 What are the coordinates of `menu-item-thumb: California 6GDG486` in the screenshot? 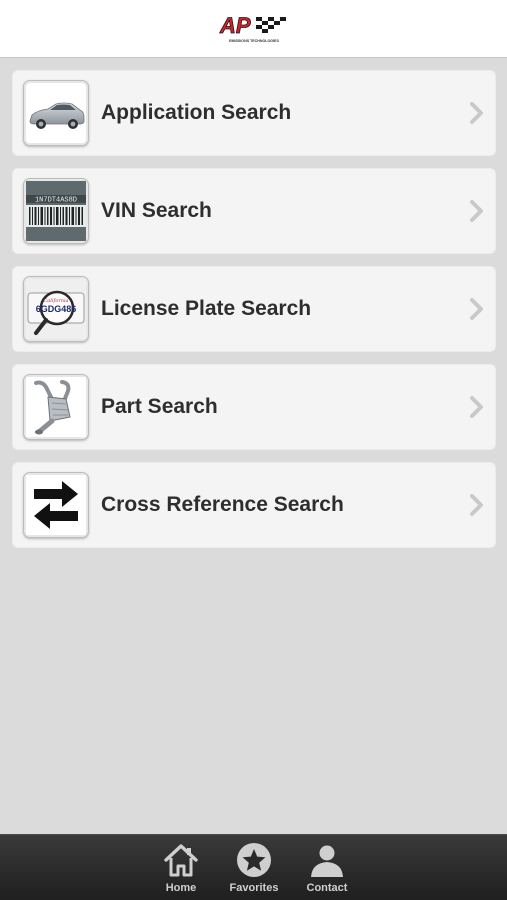 It's located at (56, 309).